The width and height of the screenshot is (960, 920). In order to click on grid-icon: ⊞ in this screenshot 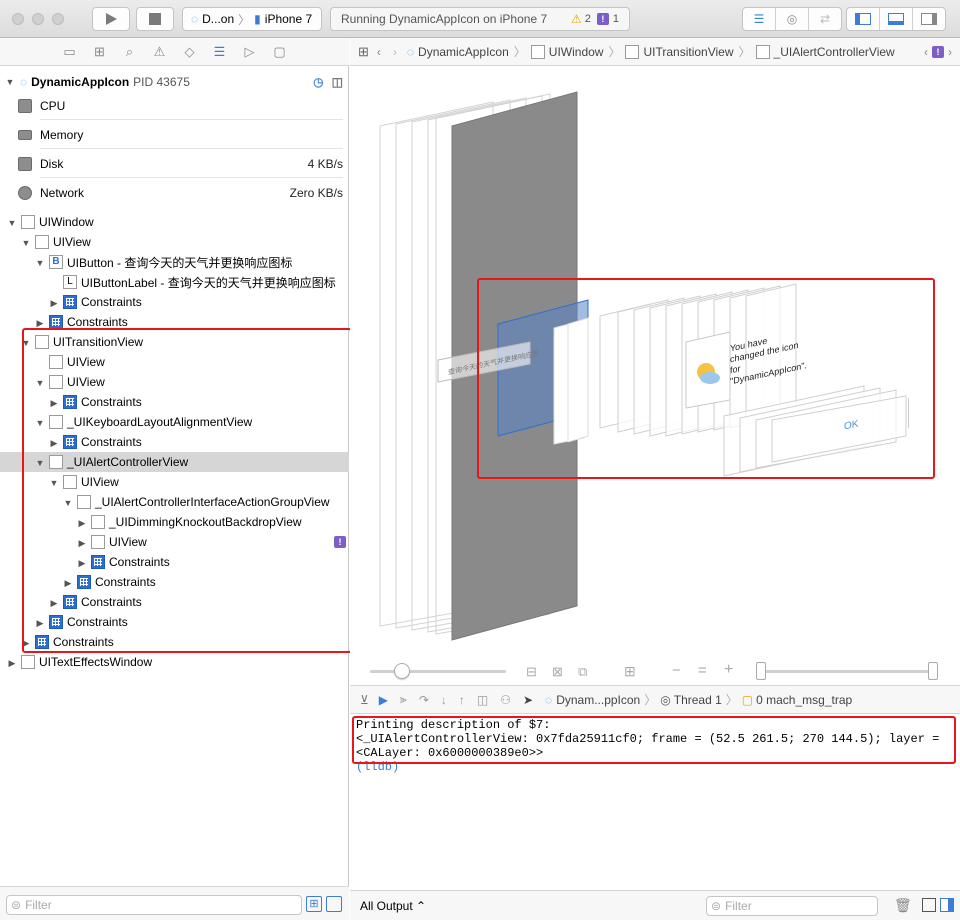, I will do `click(363, 52)`.